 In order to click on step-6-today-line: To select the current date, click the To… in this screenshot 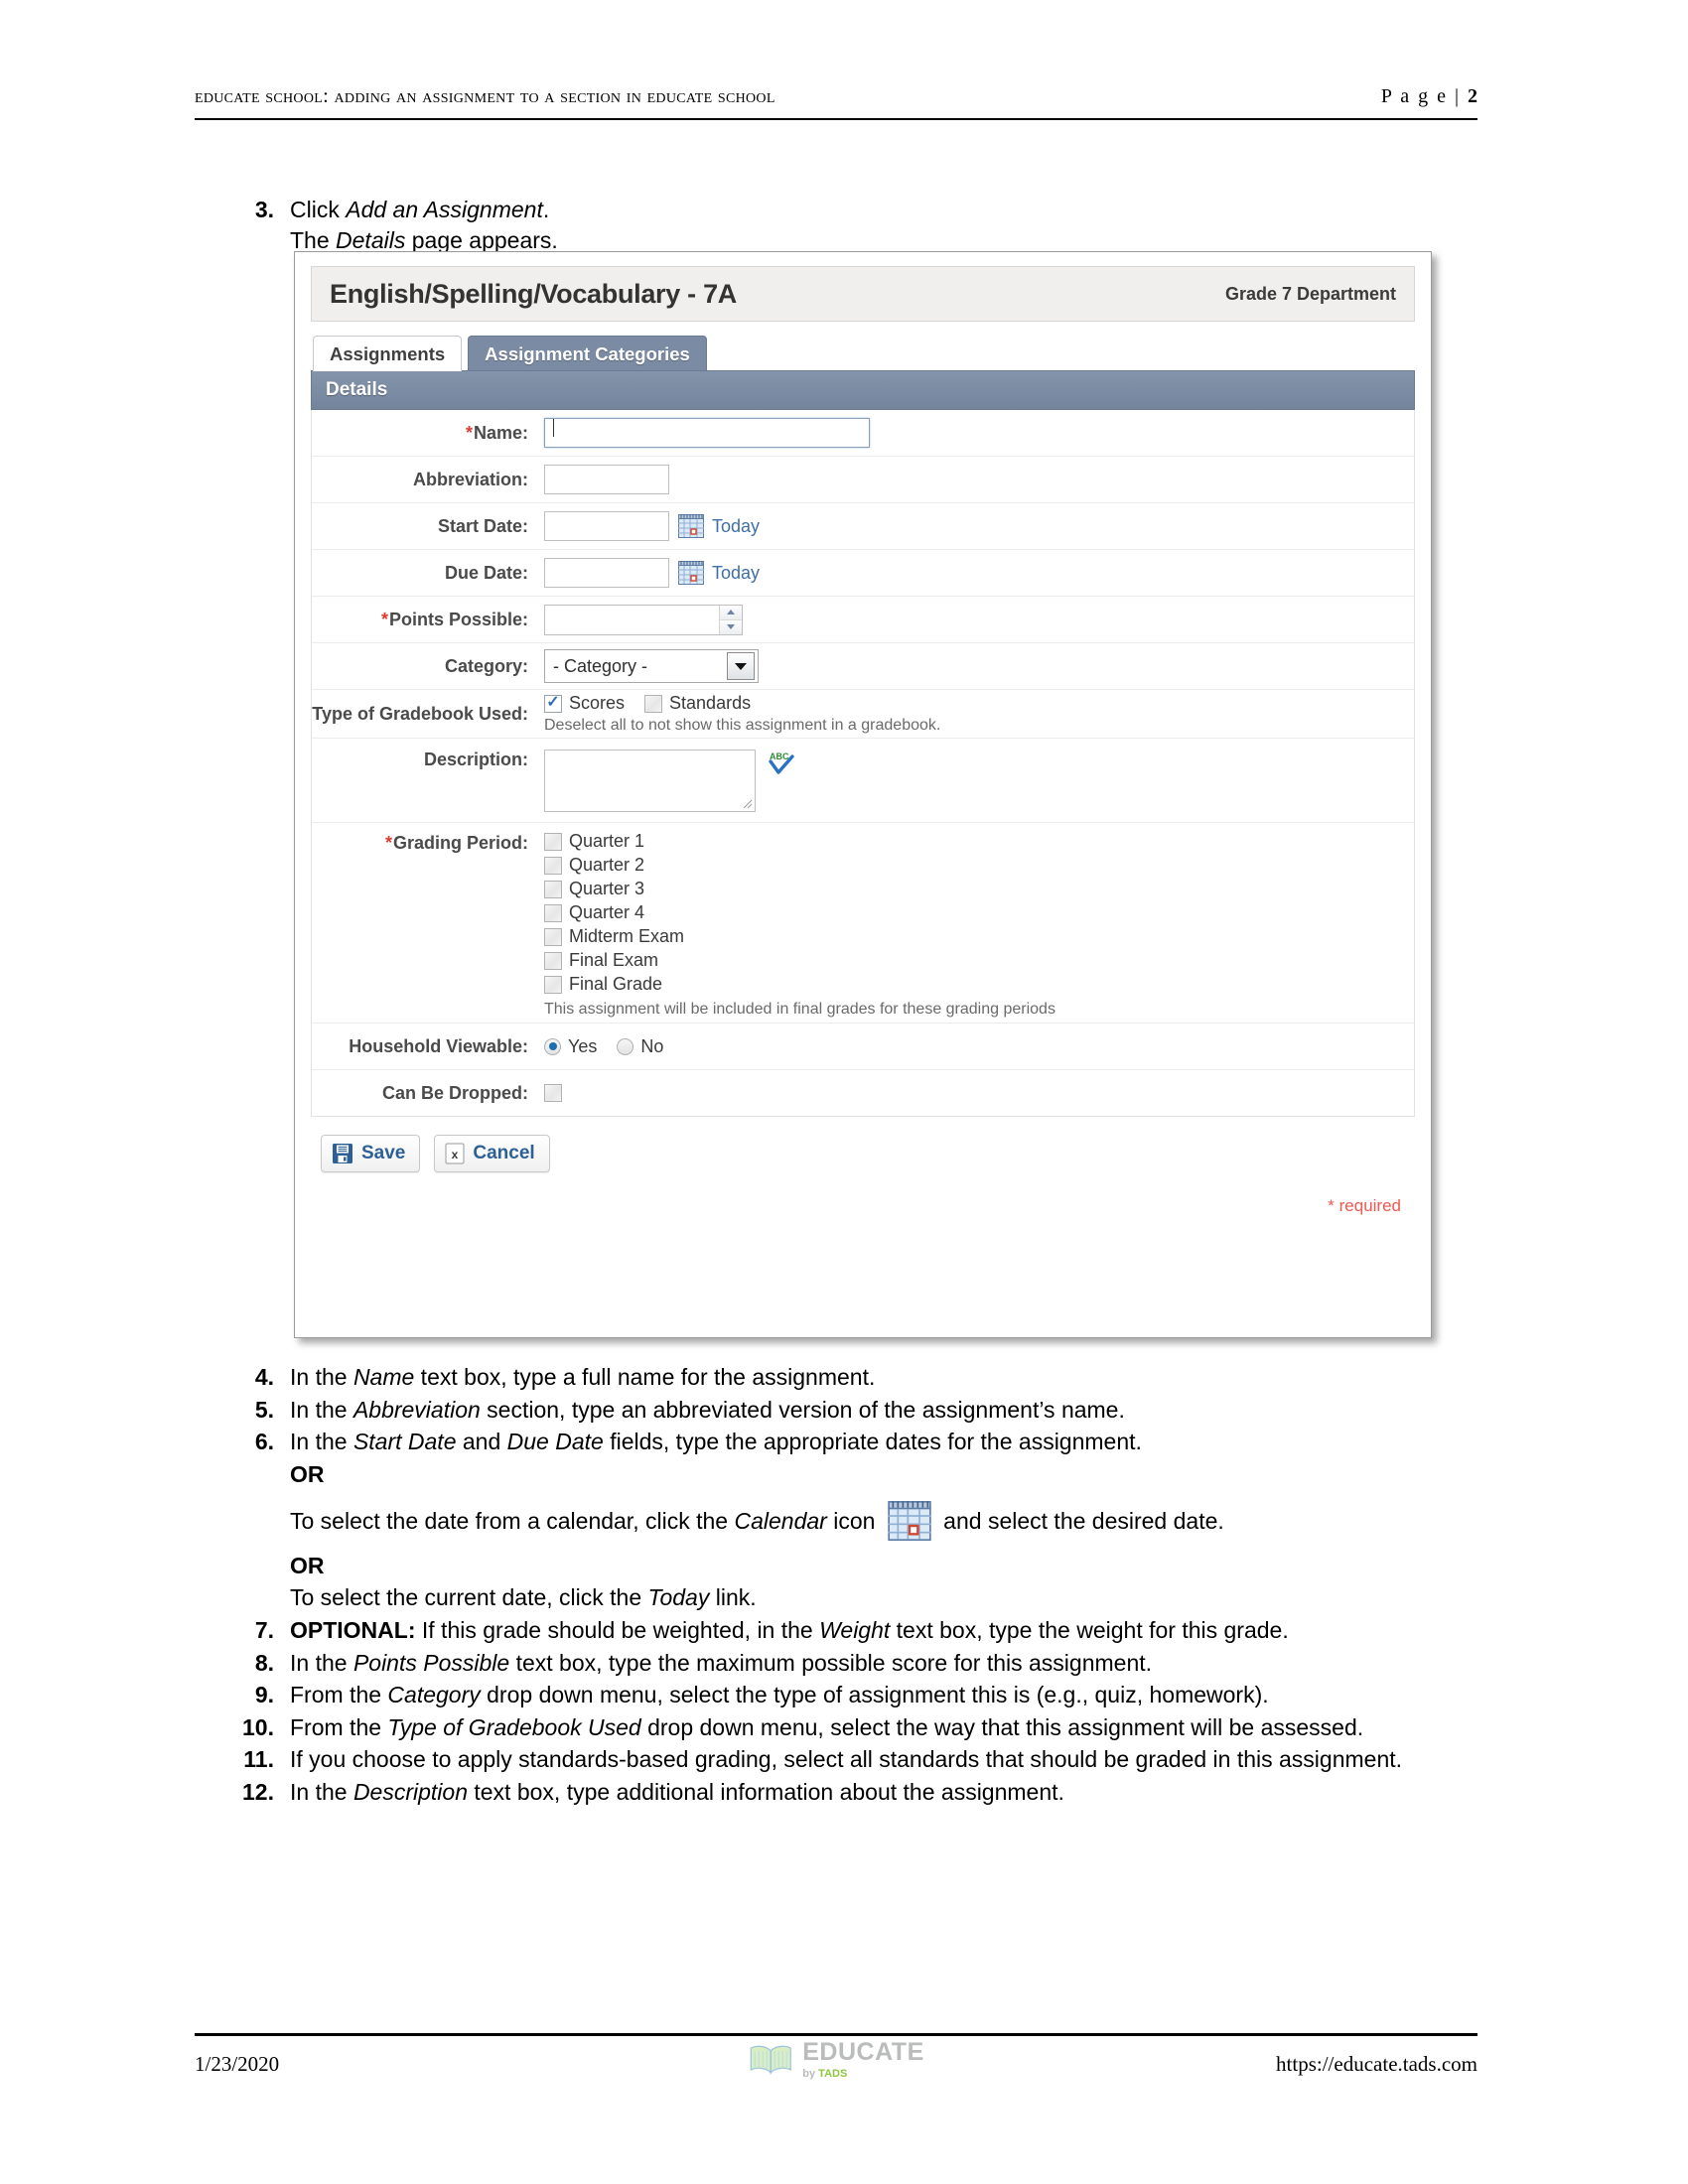, I will do `click(890, 1597)`.